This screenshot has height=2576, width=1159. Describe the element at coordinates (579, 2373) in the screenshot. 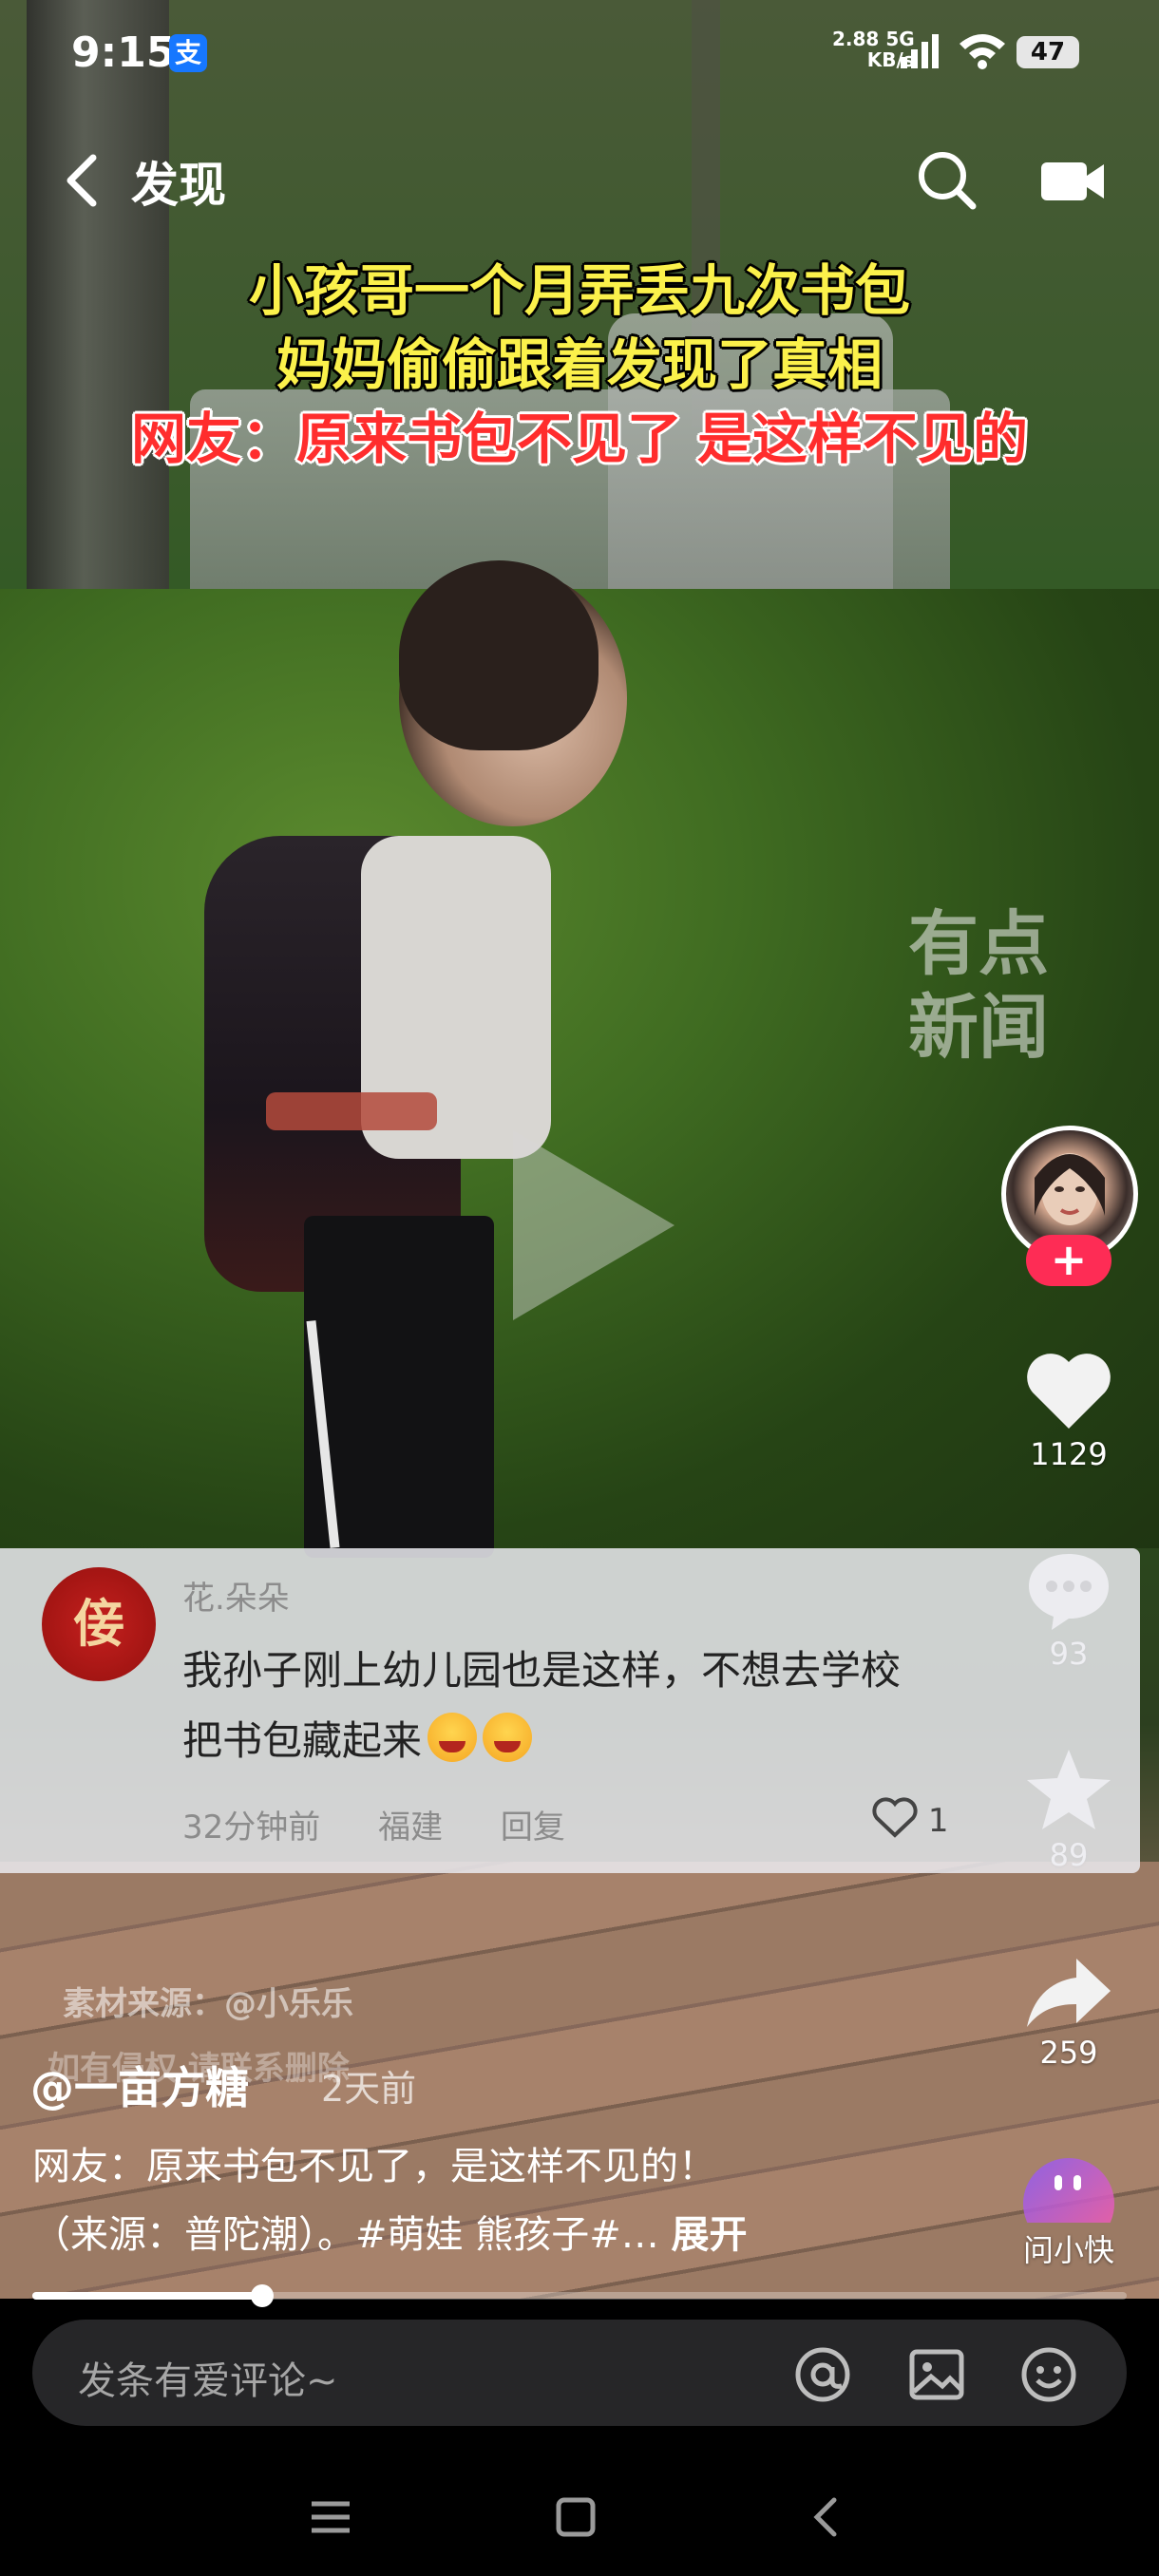

I see `comment-input-bar: 发条有爱评论~` at that location.